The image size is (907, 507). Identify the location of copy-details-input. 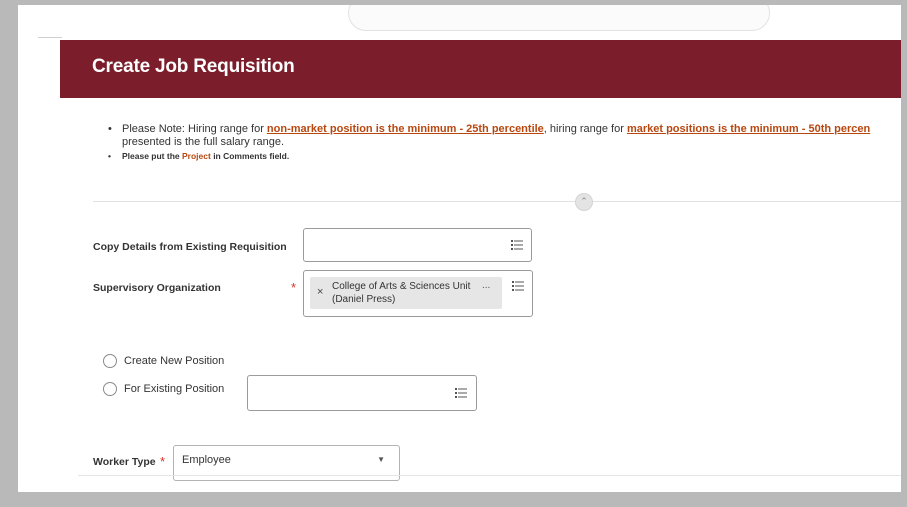
(417, 245).